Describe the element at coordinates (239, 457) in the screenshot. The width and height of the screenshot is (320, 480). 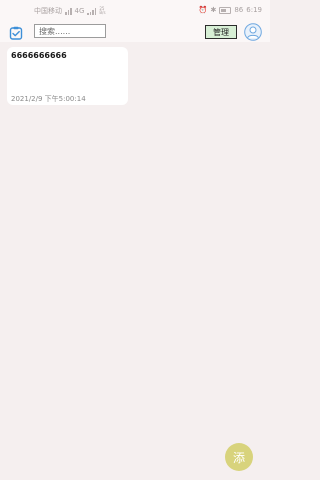
I see `add-note-button: 添` at that location.